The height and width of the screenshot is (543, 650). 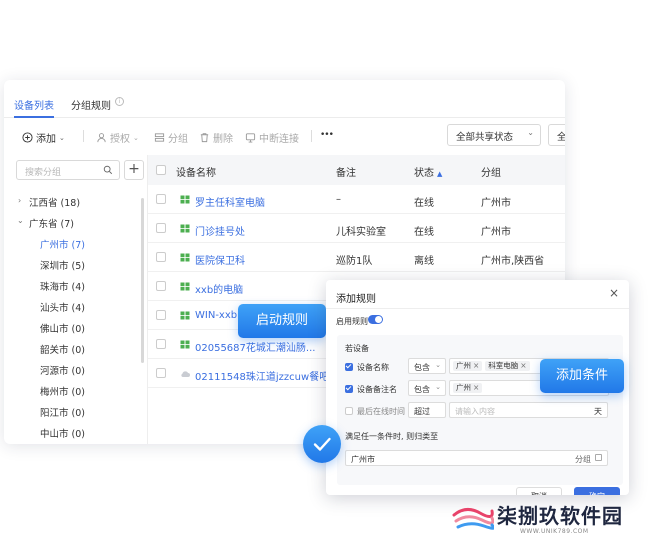 I want to click on device-name-link: 罗主任科室电脑, so click(x=230, y=201).